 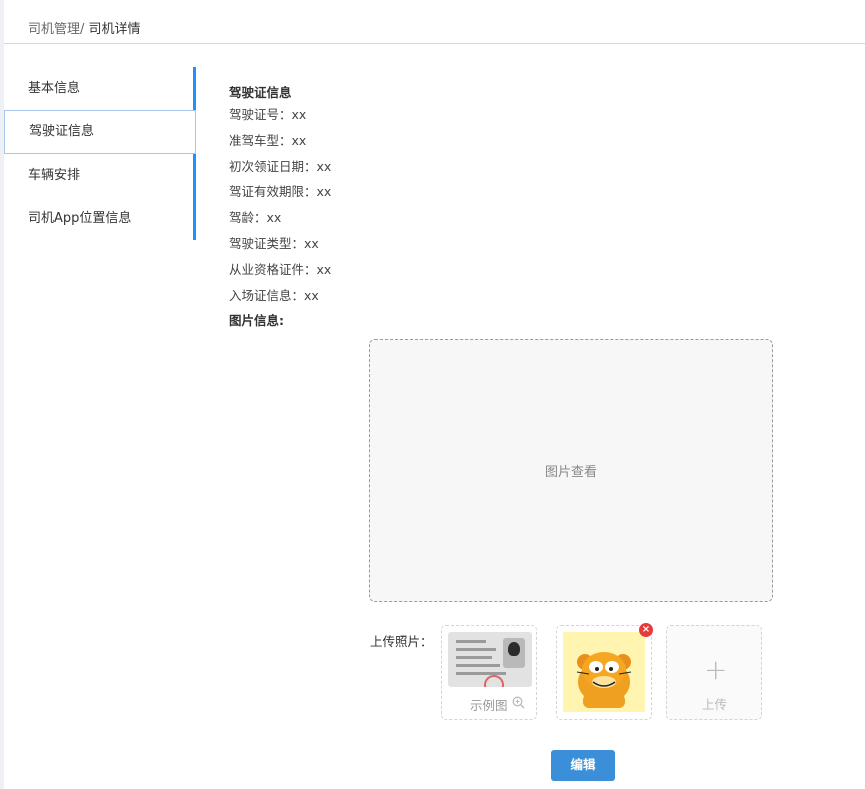 I want to click on sample-id-card-image, so click(x=490, y=659).